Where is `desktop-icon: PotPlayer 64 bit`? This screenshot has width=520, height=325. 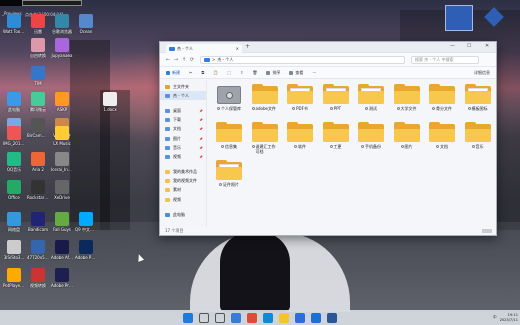
desktop-icon: PotPlayer 64 bit is located at coordinates (14, 278).